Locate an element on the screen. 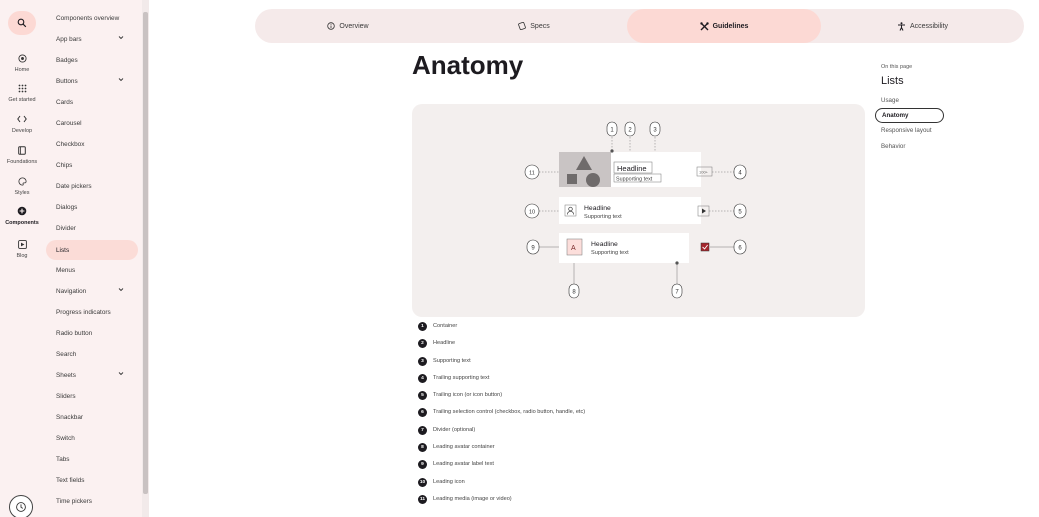  legend-item: 5 Trailing icon (or icon button) is located at coordinates (460, 395).